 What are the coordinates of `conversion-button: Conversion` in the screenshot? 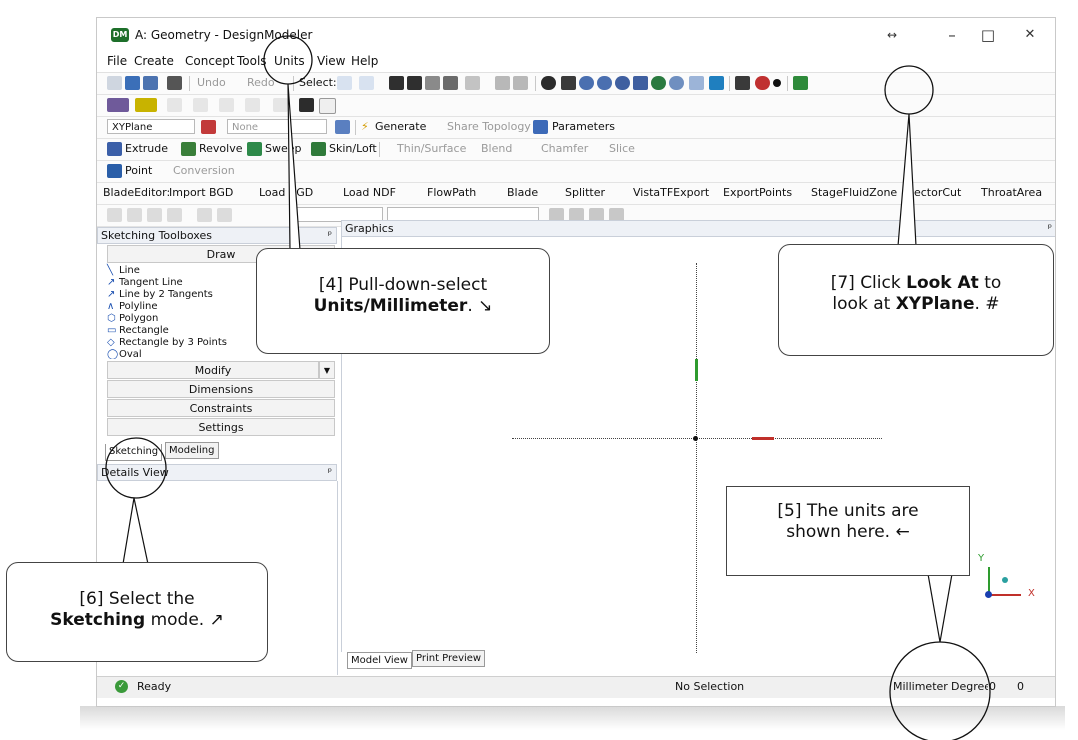 It's located at (204, 170).